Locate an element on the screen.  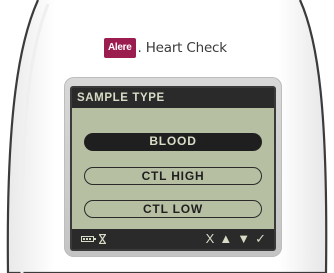
down-arrow-icon: ▼ is located at coordinates (244, 239).